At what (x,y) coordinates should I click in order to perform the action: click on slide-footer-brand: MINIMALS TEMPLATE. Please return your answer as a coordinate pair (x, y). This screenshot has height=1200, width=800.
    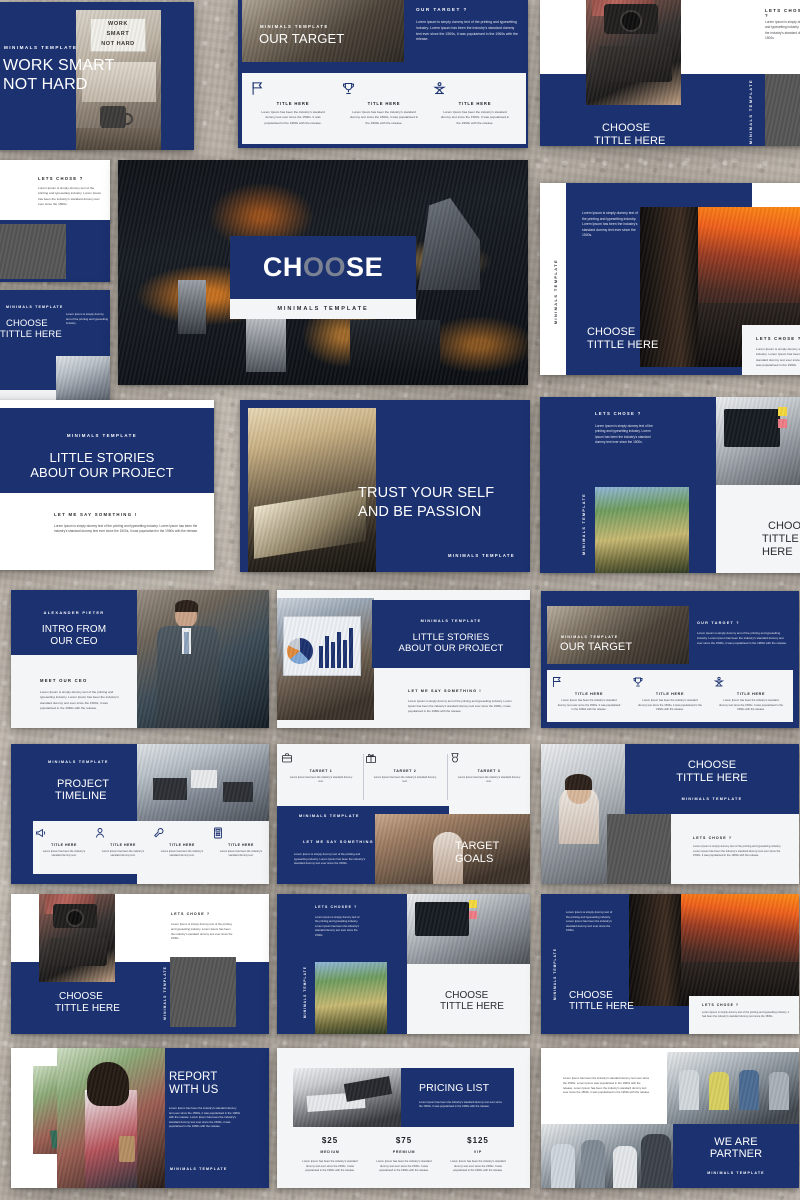
    Looking at the image, I should click on (736, 1173).